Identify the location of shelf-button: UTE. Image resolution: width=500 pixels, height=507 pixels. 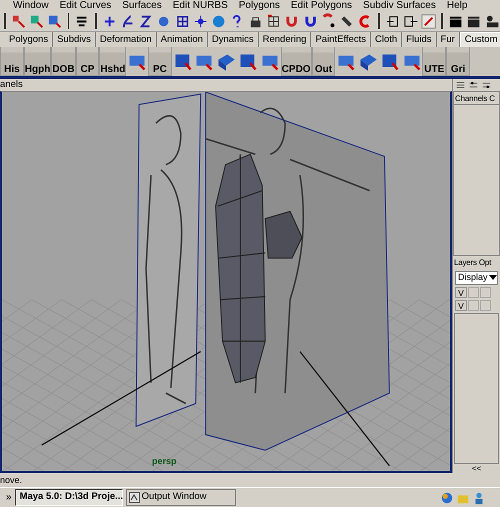
(434, 61).